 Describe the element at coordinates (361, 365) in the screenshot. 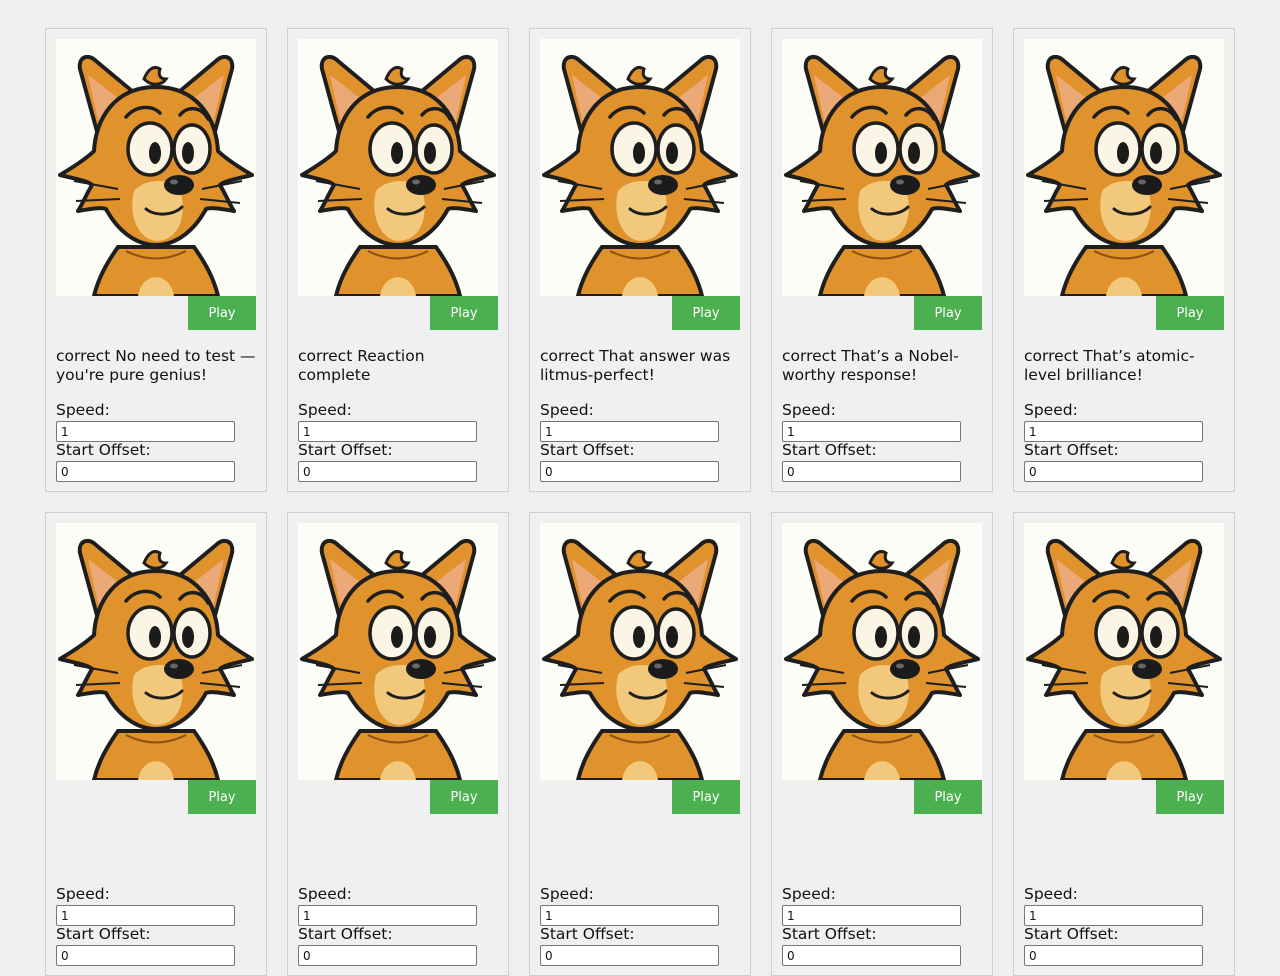

I see `card-caption: correct Reaction complete` at that location.